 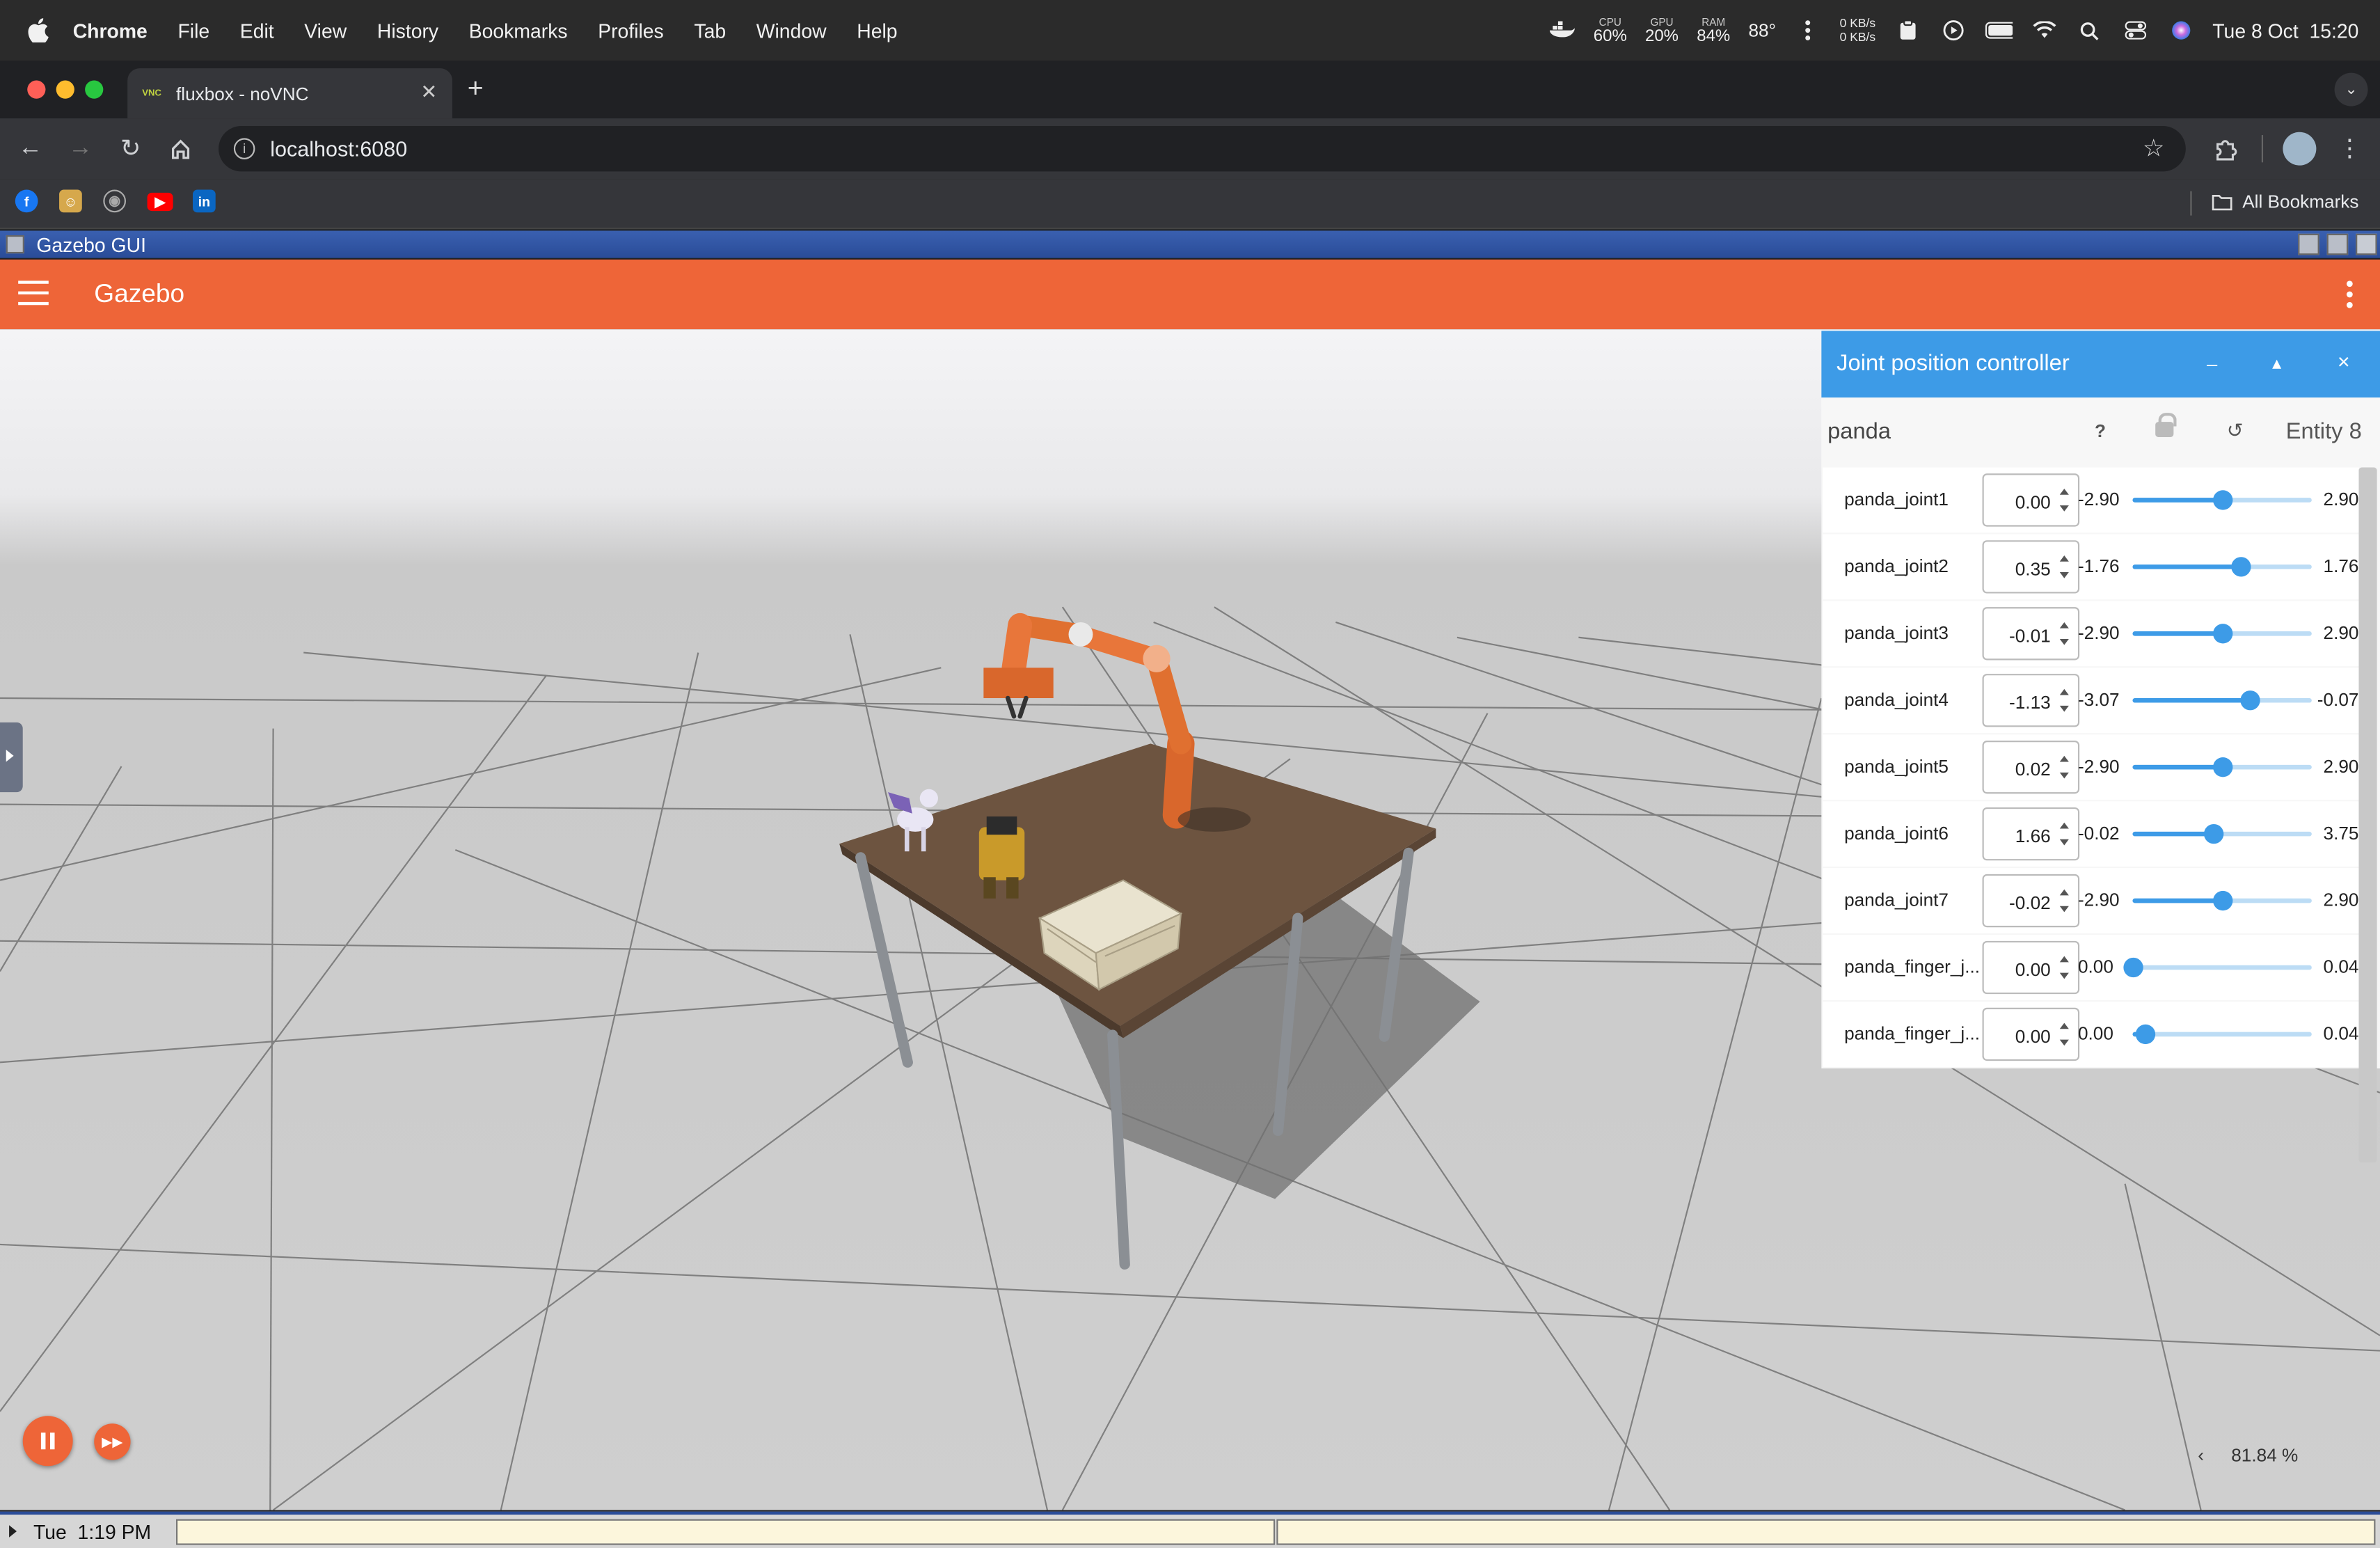 I want to click on joint-value: -0.01, so click(x=2030, y=636).